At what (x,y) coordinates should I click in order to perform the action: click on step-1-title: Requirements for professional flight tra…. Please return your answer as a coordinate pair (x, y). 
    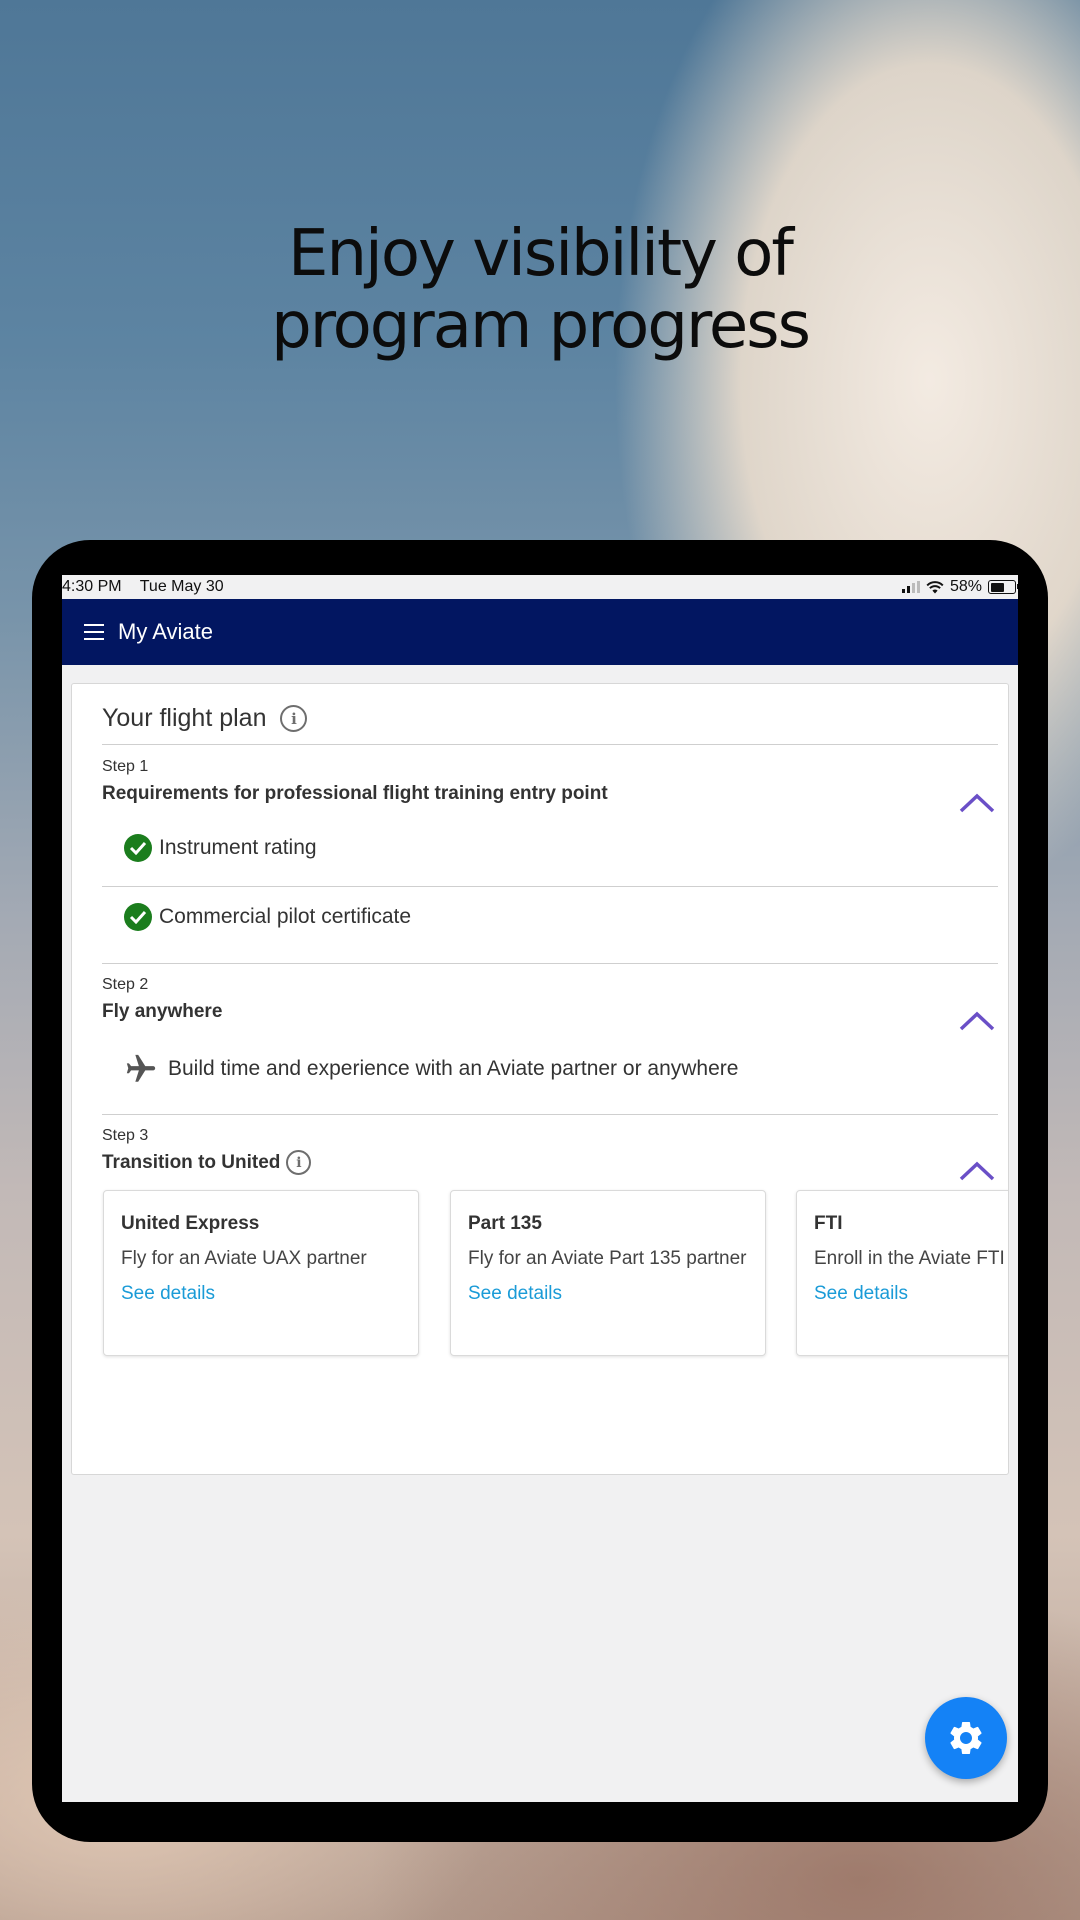
    Looking at the image, I should click on (355, 793).